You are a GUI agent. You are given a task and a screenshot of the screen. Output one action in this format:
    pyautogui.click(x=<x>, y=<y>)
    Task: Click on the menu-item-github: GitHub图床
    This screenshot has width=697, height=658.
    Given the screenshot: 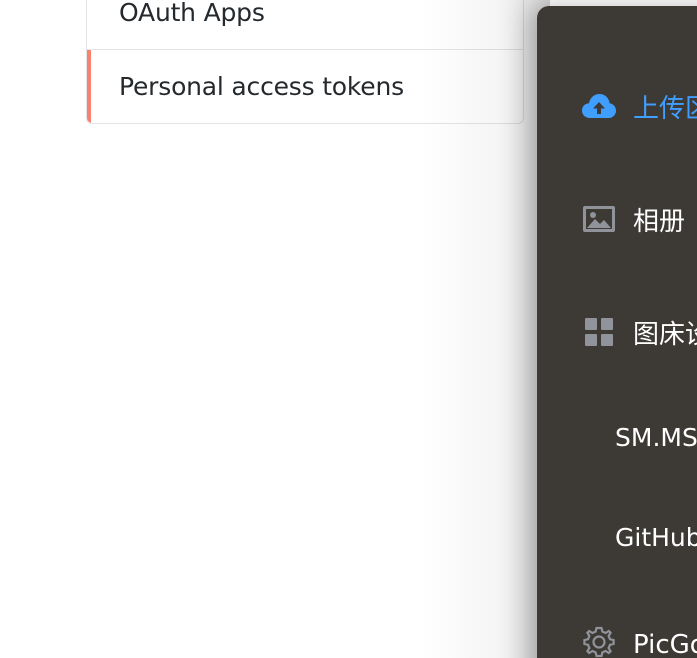 What is the action you would take?
    pyautogui.click(x=617, y=536)
    